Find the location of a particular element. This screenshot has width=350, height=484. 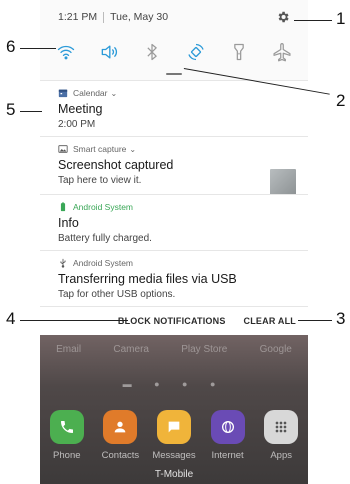

page-indicator: ▬ ● ● ● is located at coordinates (174, 384).